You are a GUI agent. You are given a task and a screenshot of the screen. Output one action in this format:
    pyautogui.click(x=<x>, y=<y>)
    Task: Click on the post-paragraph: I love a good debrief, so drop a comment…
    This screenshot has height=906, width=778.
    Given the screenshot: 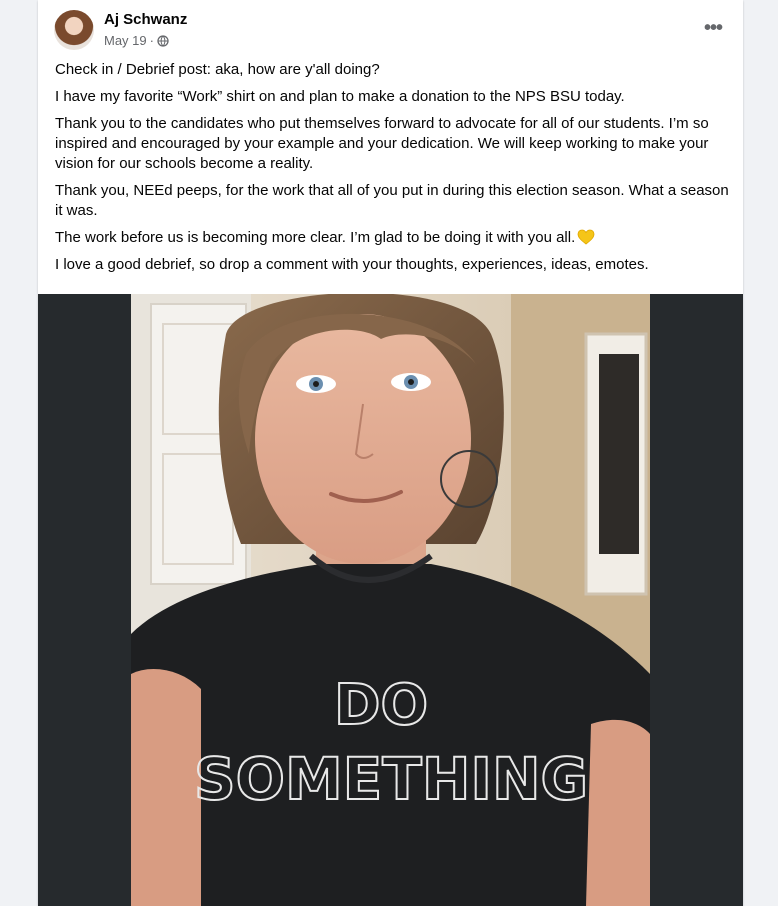 What is the action you would take?
    pyautogui.click(x=352, y=264)
    